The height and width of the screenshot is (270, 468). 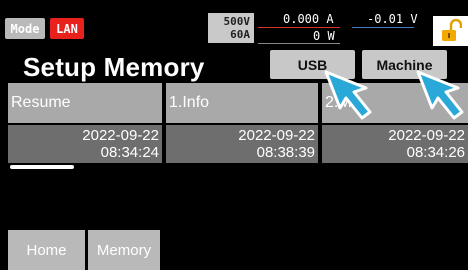 I want to click on memory-tab: Memory, so click(x=124, y=250).